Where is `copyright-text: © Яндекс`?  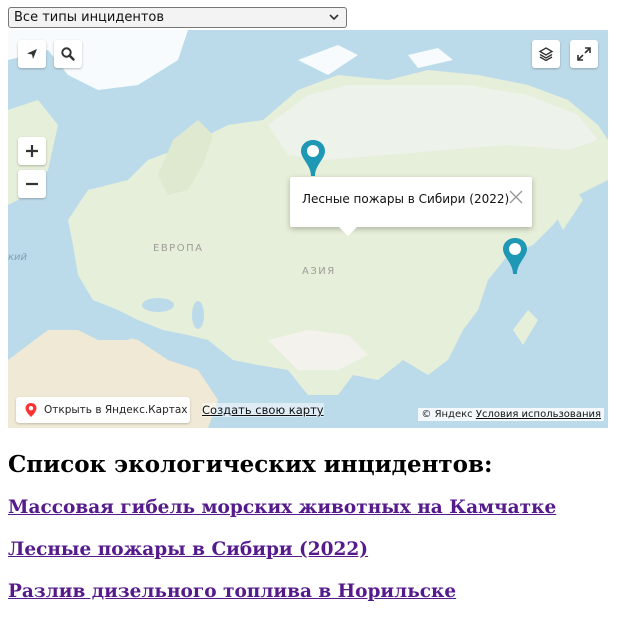
copyright-text: © Яндекс is located at coordinates (447, 414).